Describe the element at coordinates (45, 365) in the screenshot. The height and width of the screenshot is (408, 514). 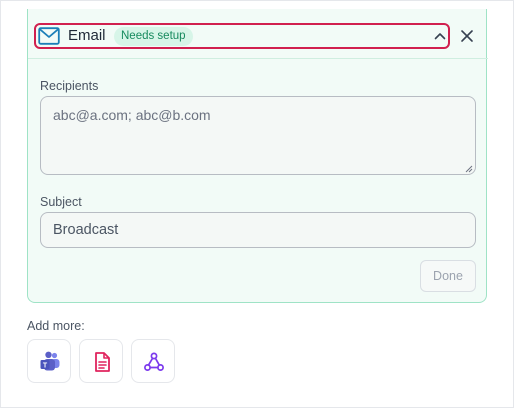
I see `svg-text: T` at that location.